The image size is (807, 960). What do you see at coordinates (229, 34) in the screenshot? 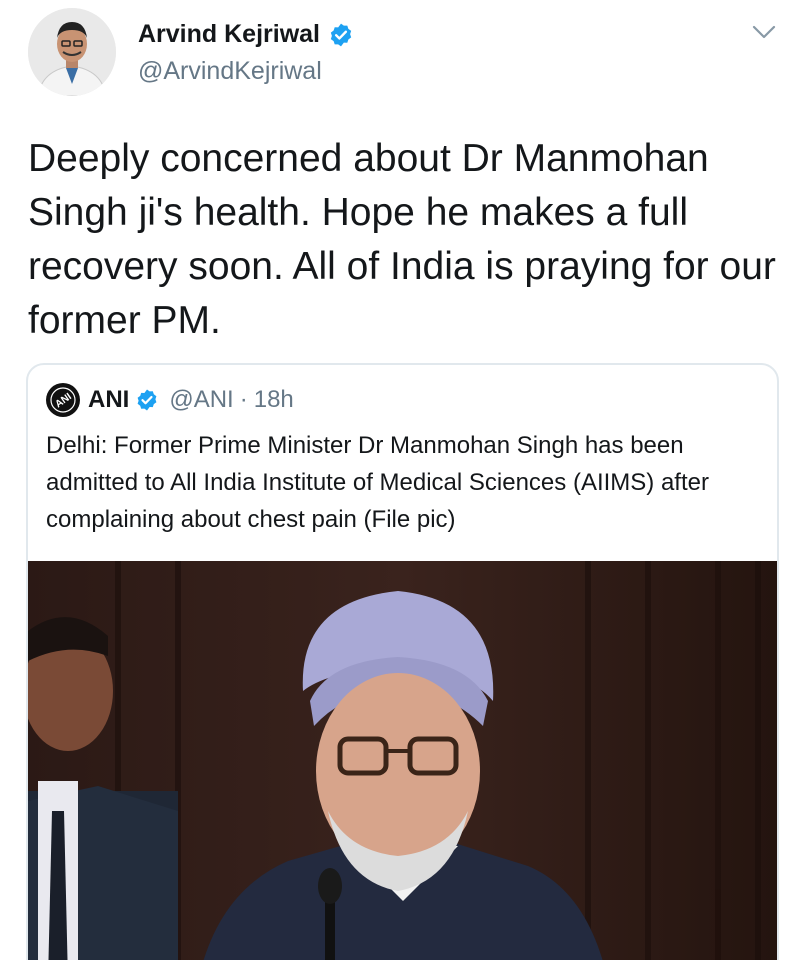
I see `author-display-name: Arvind Kejriwal` at bounding box center [229, 34].